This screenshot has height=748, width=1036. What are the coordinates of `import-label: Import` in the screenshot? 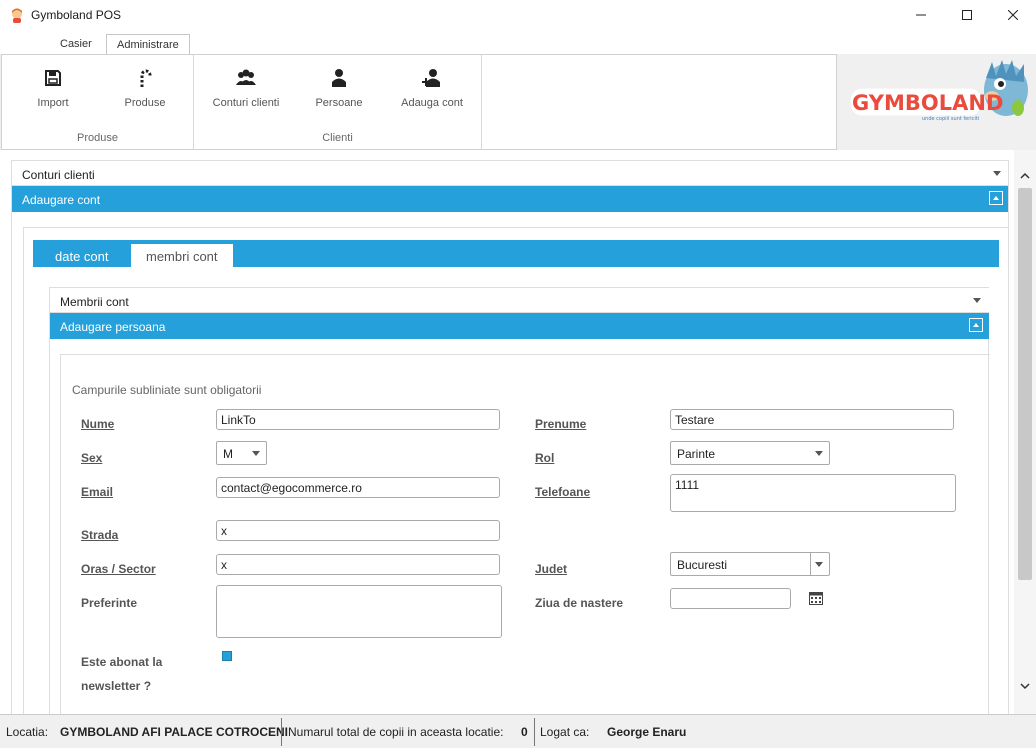 It's located at (53, 103).